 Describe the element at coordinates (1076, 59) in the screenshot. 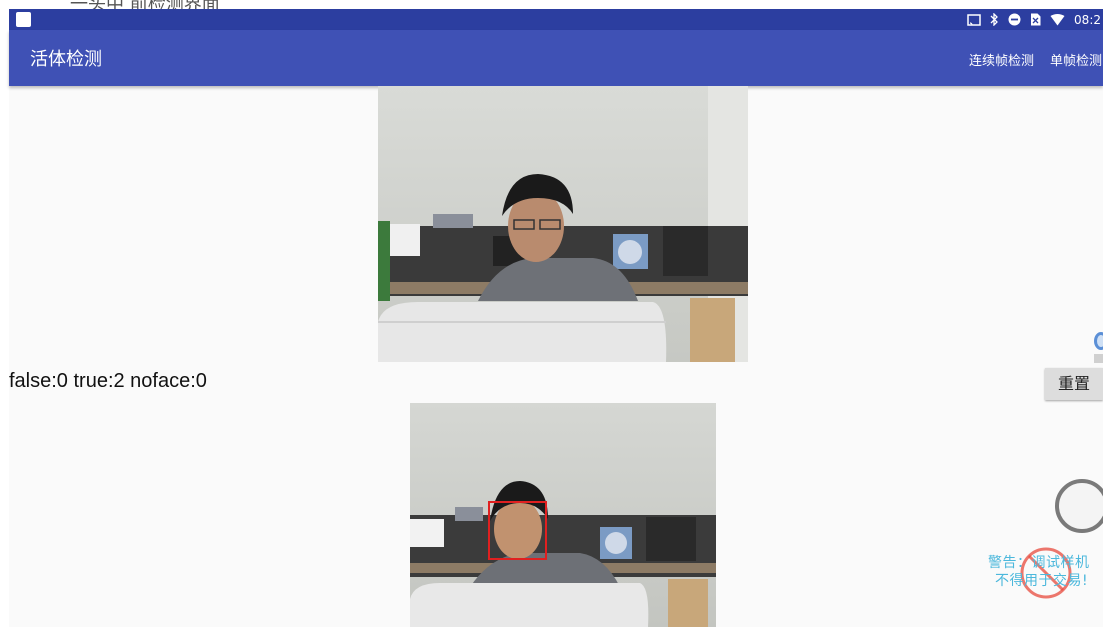

I see `menu-single-frame-detection: 单帧检测` at that location.